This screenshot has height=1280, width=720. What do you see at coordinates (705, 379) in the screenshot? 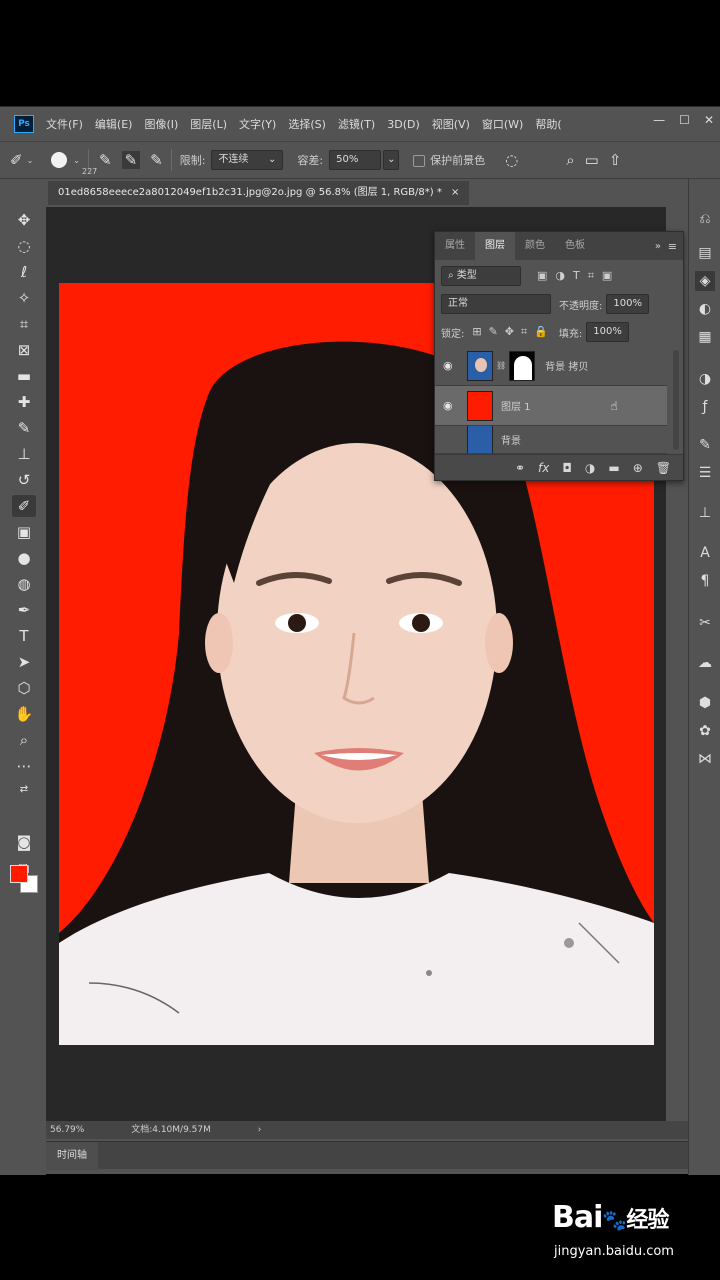
I see `adjustments-icon: ◑` at bounding box center [705, 379].